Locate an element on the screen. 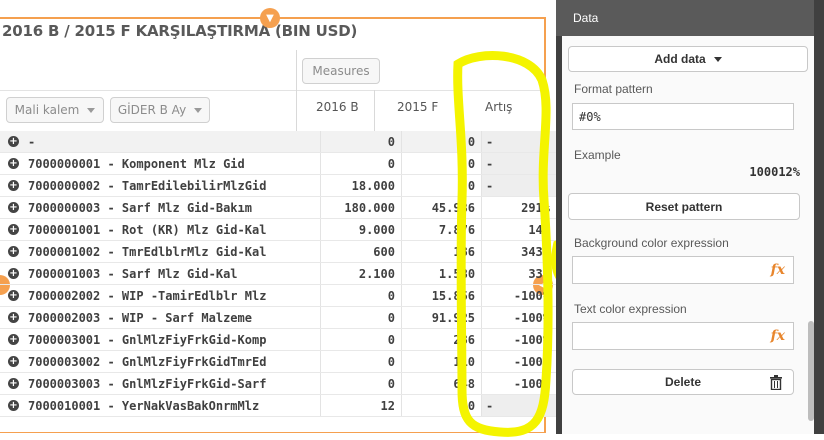 Image resolution: width=824 pixels, height=440 pixels. cell-2015f: 1.580 is located at coordinates (441, 273).